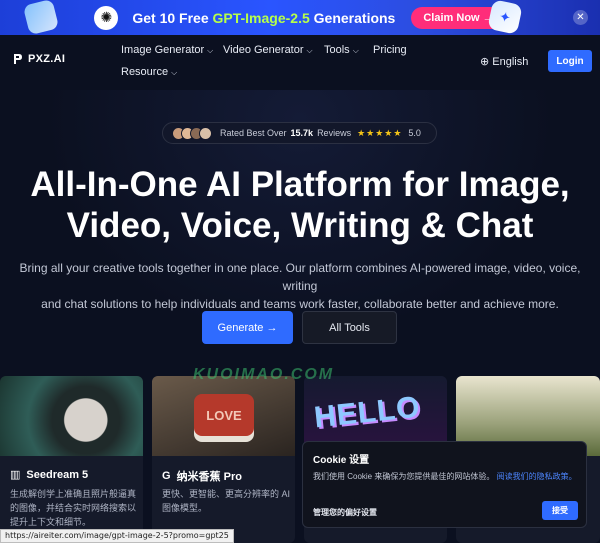 The height and width of the screenshot is (543, 600). Describe the element at coordinates (223, 459) in the screenshot. I see `model-card-nano-banana: LOVE G 纳米香蕉 Pro 更快、更智能、更高分辨率的 AI 图像模型。` at that location.